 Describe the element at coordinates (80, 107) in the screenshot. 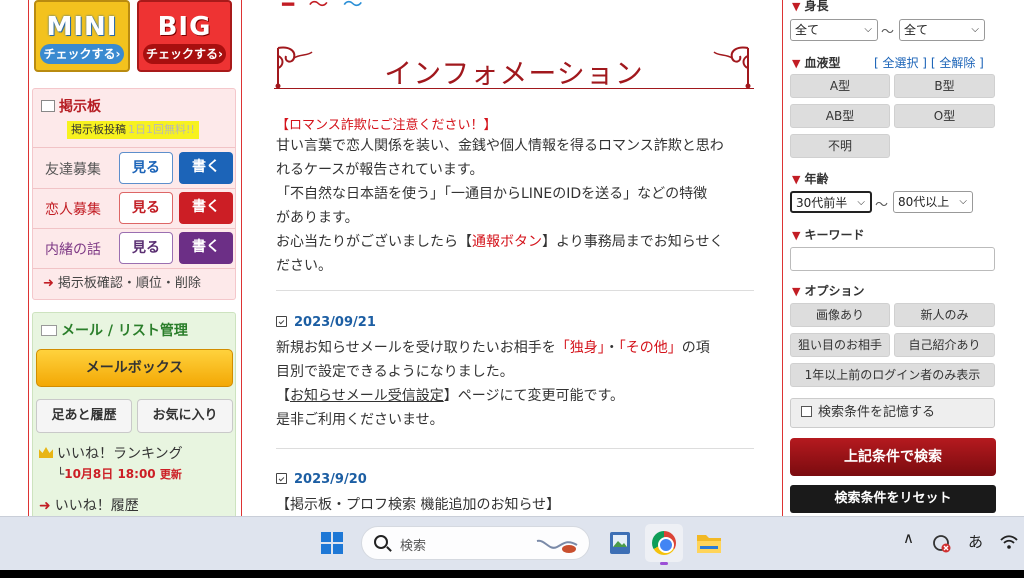

I see `board-title-text: 掲示板` at that location.